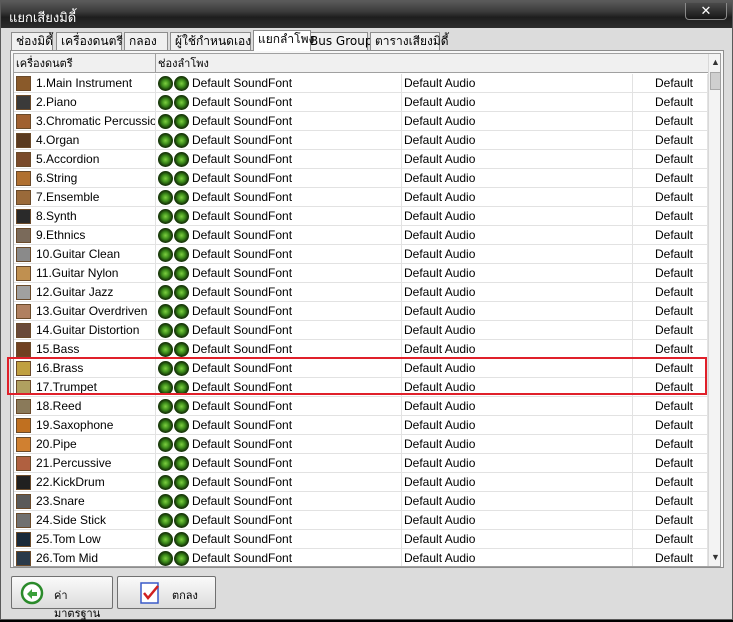  Describe the element at coordinates (85, 444) in the screenshot. I see `instrument-cell: 20.Pipe` at that location.